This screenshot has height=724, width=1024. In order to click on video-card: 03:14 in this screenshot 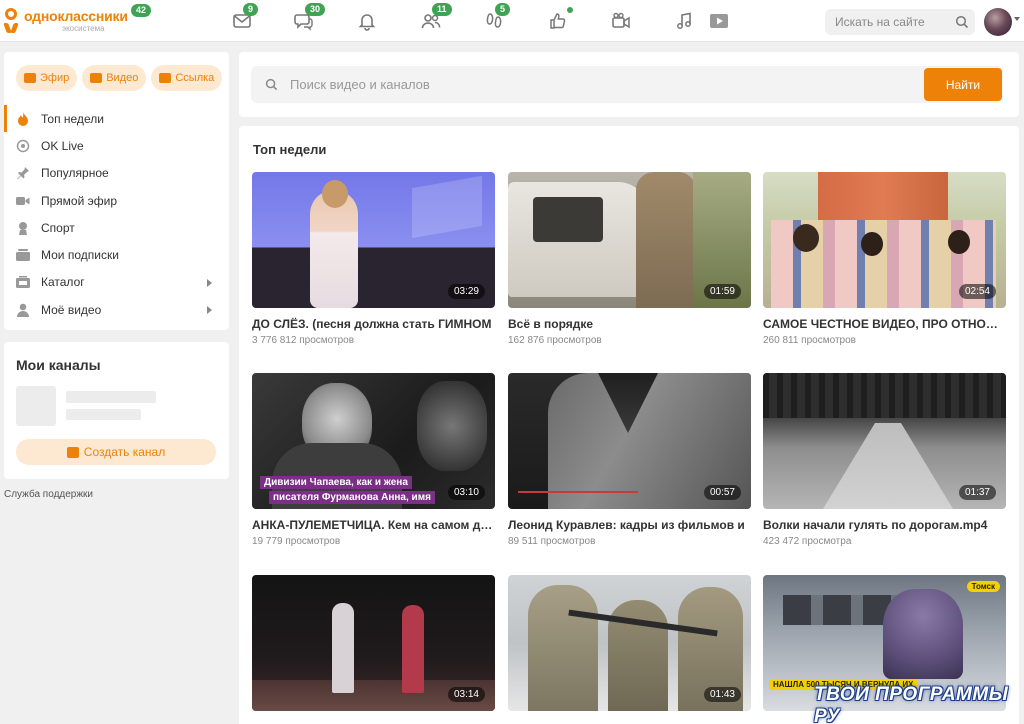, I will do `click(373, 643)`.